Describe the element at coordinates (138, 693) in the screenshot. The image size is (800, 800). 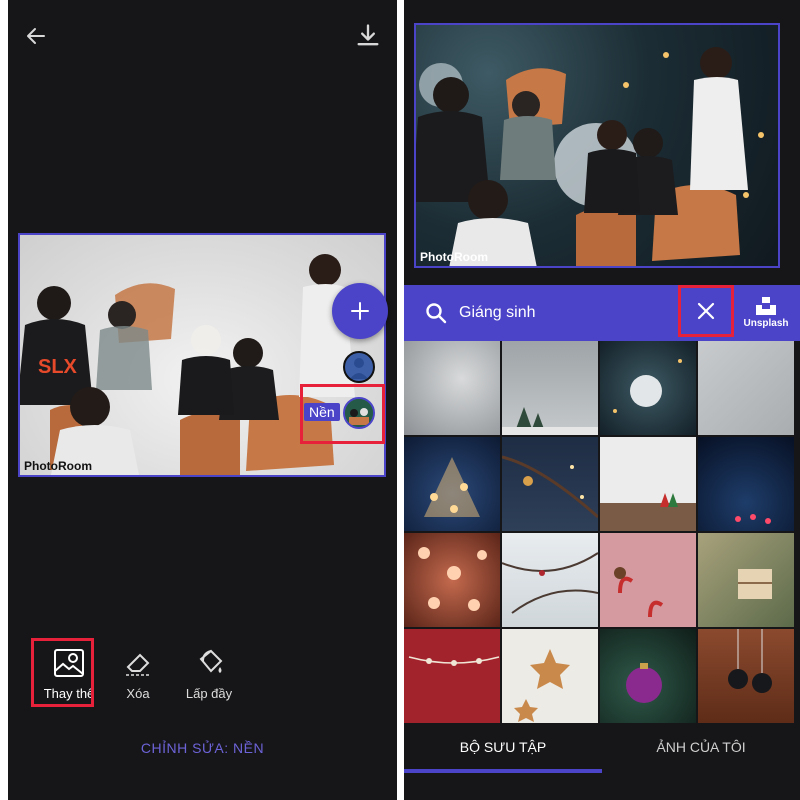
I see `erase-tool-label: Xóa` at that location.